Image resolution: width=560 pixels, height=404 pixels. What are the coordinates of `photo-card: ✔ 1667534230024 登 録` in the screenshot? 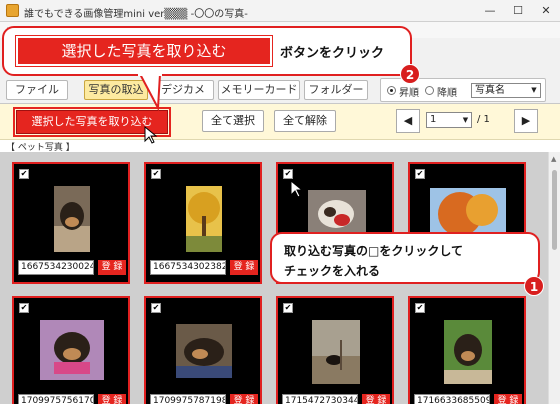 It's located at (71, 223).